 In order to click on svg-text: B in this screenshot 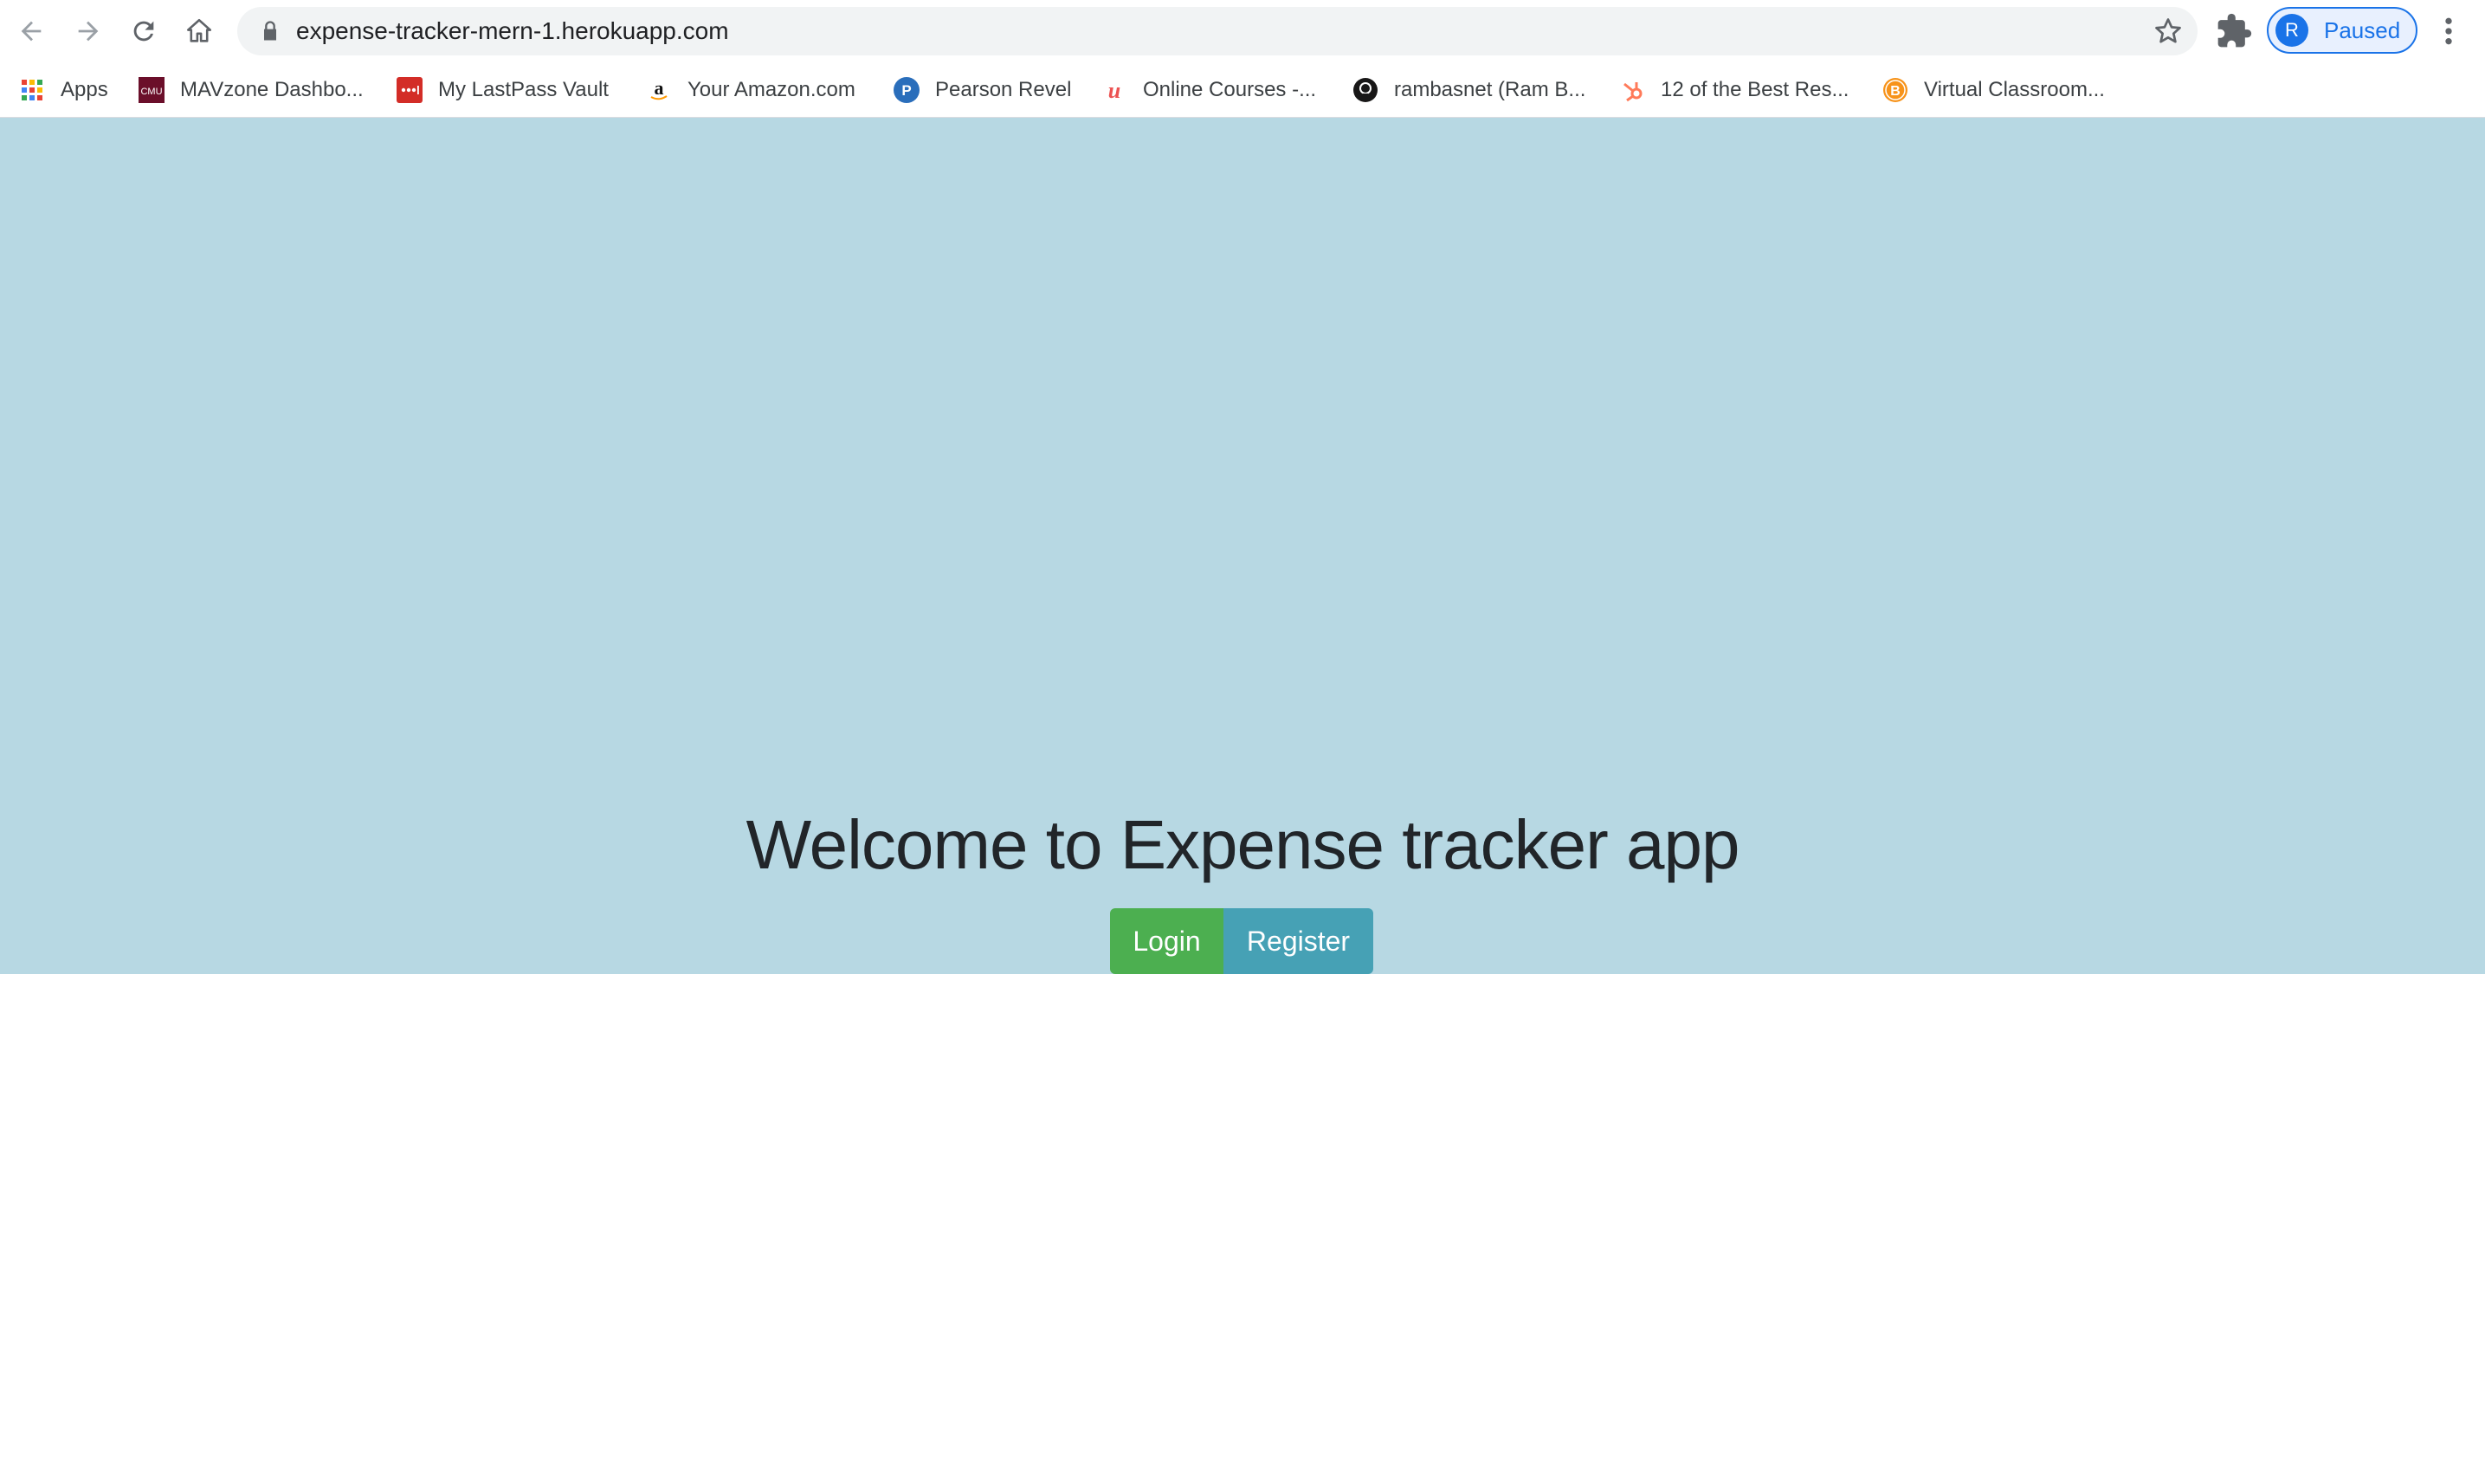, I will do `click(1895, 91)`.